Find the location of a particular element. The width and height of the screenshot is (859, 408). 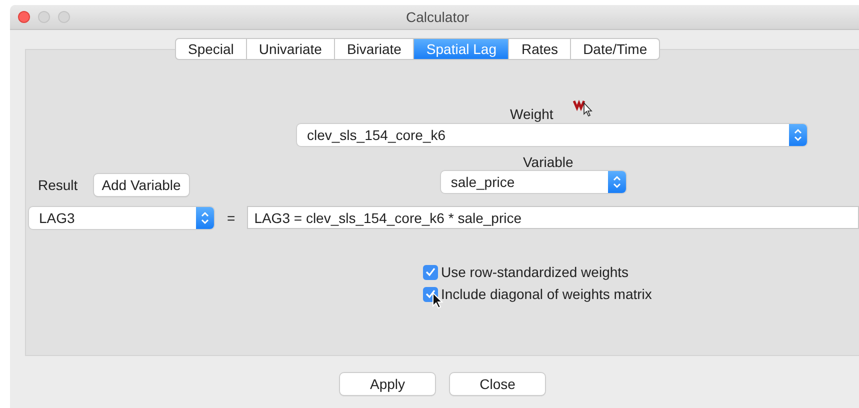

weight-dropdown: clev_sls_154_core_k6 is located at coordinates (552, 135).